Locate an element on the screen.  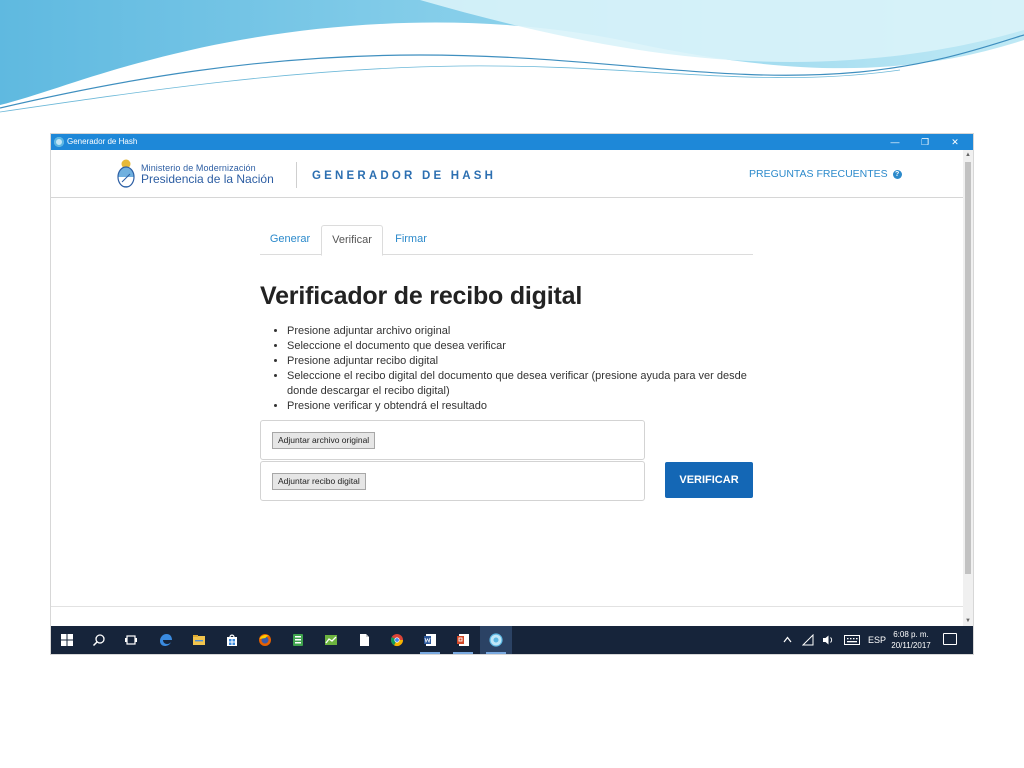
taskbar-search-button is located at coordinates (99, 640).